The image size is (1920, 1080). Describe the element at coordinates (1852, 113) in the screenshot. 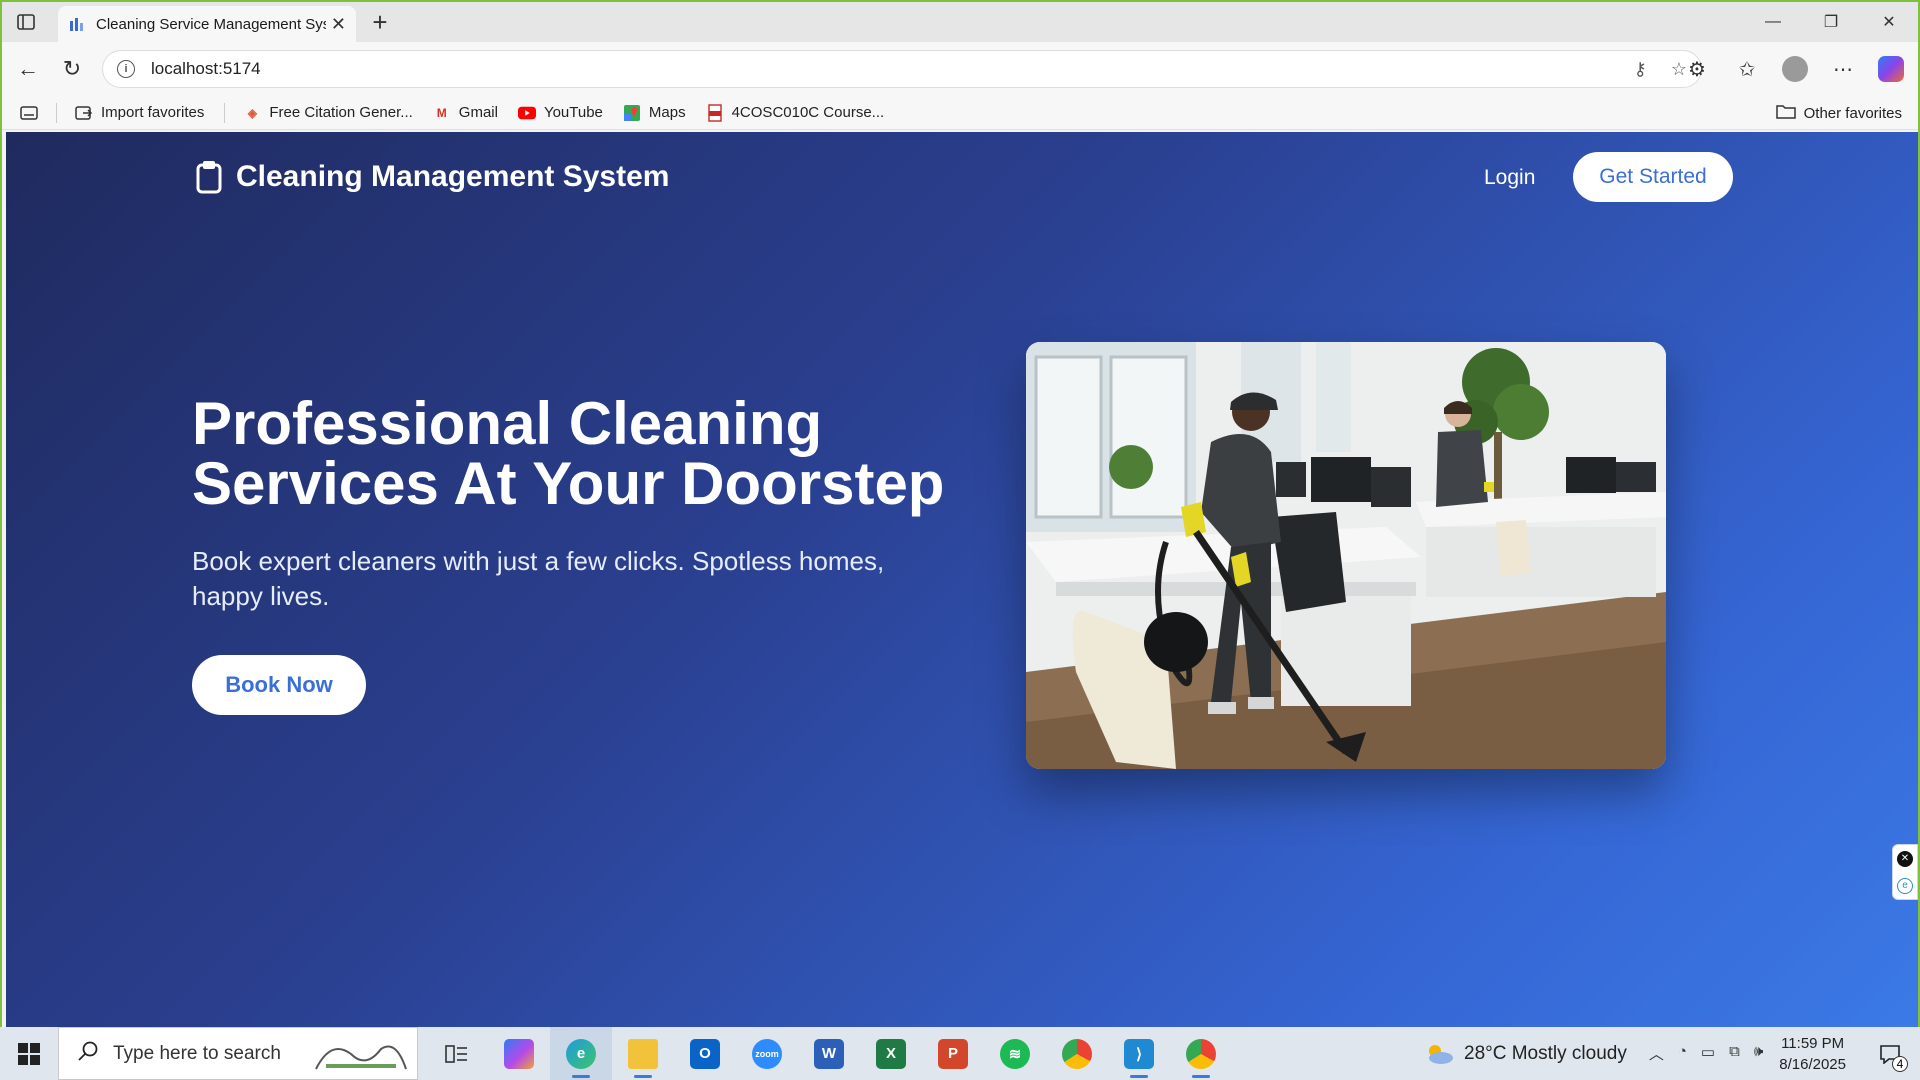

I see `other-favorites-label: Other favorites` at that location.